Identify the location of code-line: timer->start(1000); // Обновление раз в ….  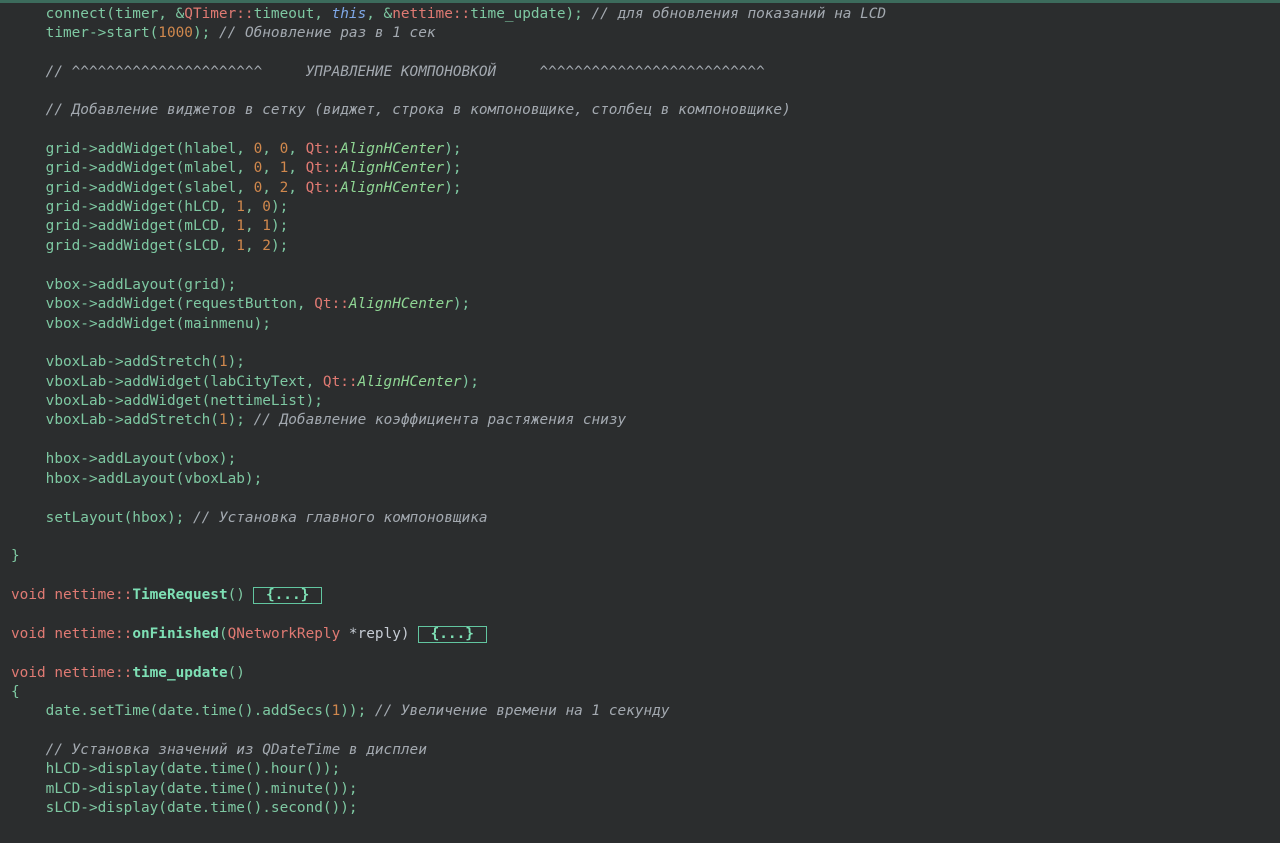
(223, 33).